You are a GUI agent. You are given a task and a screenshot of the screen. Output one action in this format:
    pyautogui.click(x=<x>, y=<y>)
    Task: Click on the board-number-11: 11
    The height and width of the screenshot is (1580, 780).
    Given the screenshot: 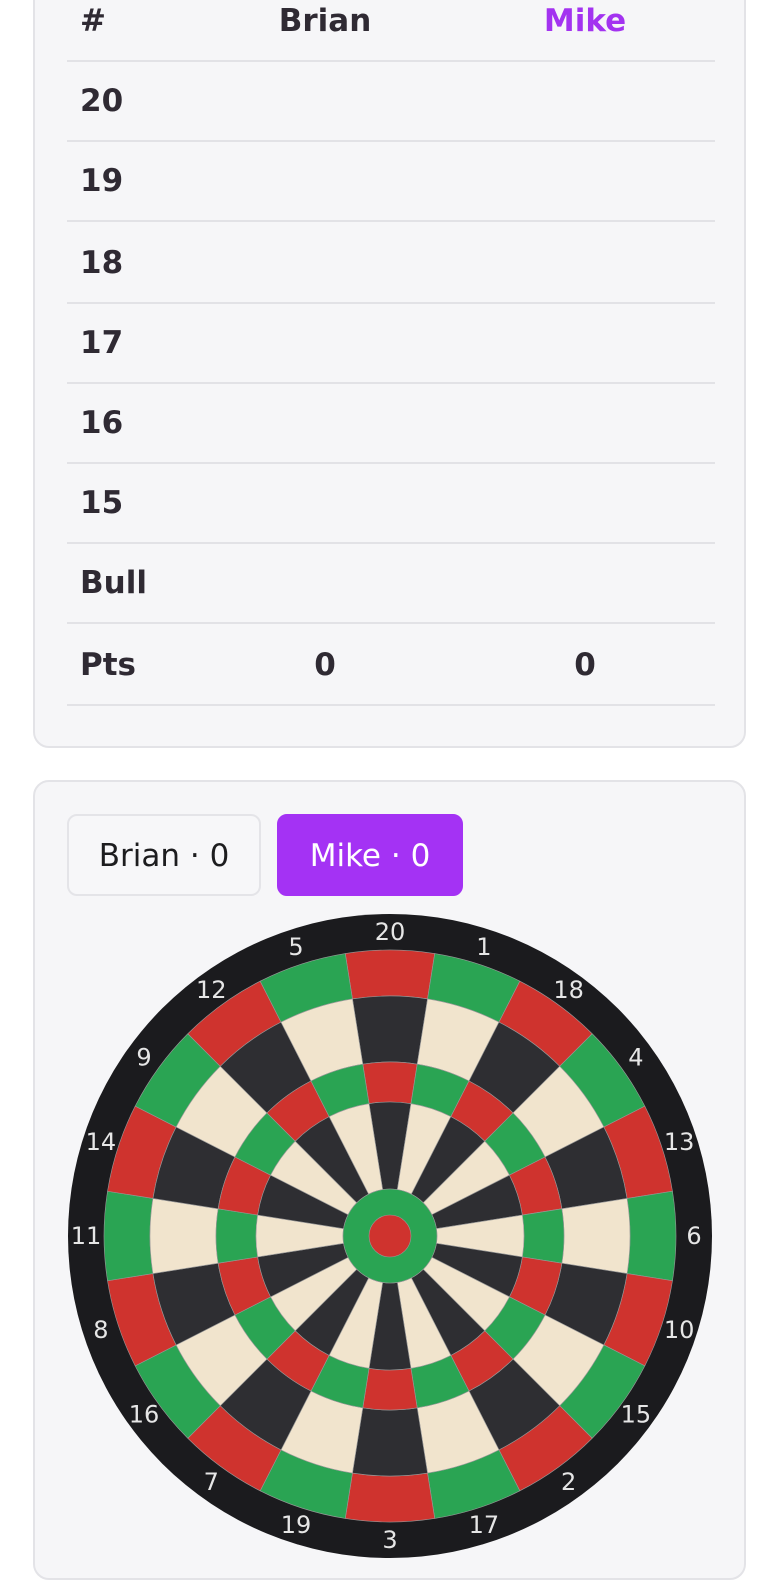 What is the action you would take?
    pyautogui.click(x=86, y=1236)
    